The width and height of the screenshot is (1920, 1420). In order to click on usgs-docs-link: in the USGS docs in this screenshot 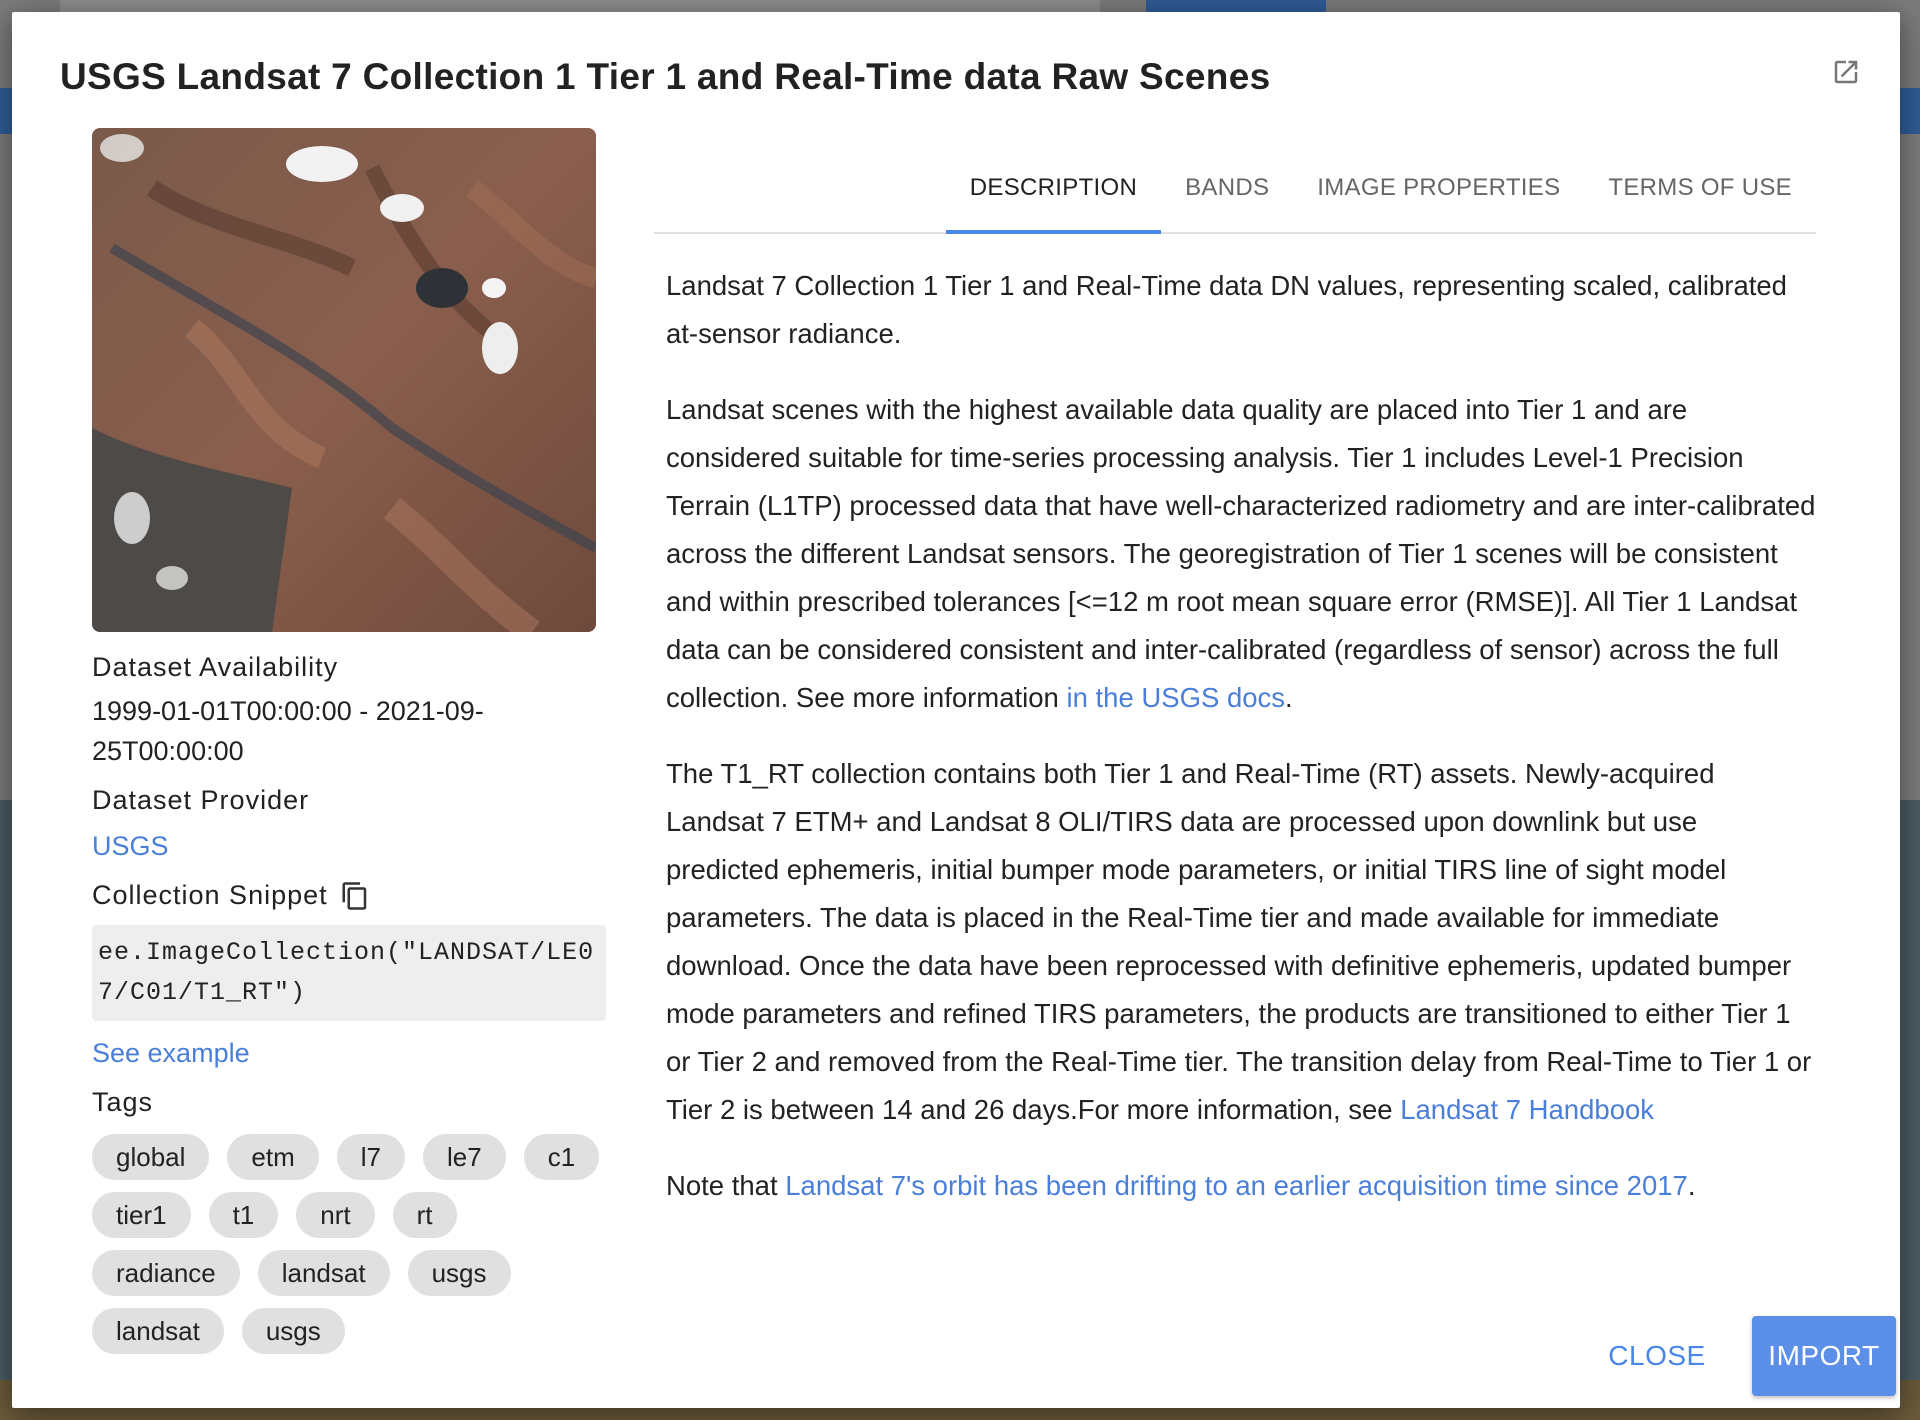, I will do `click(1175, 697)`.